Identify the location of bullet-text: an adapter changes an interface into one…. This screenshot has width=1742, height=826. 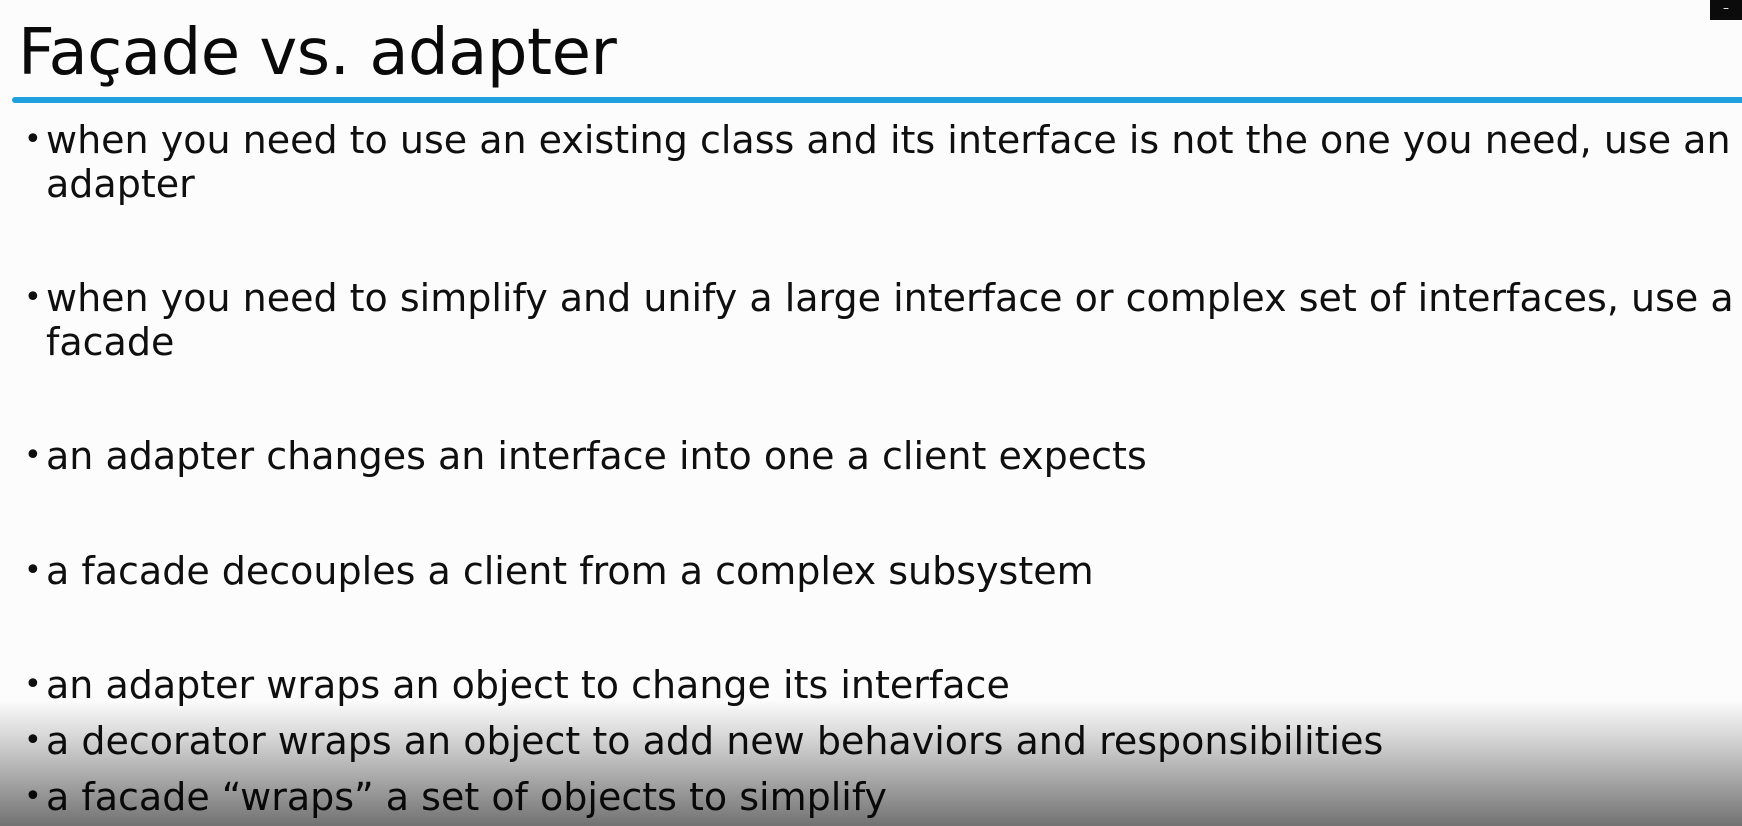
(596, 456).